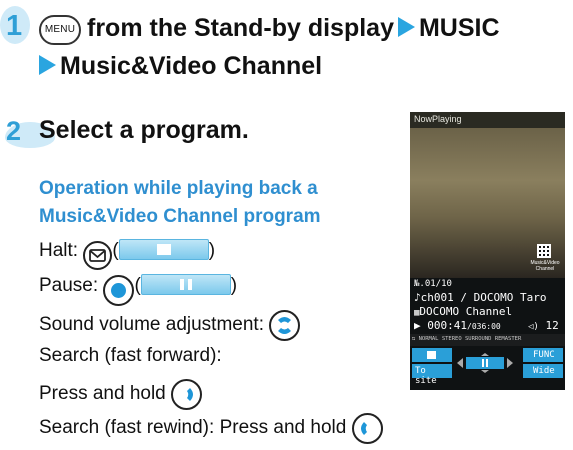 This screenshot has height=450, width=573. Describe the element at coordinates (459, 28) in the screenshot. I see `step1-text-b: MUSIC` at that location.